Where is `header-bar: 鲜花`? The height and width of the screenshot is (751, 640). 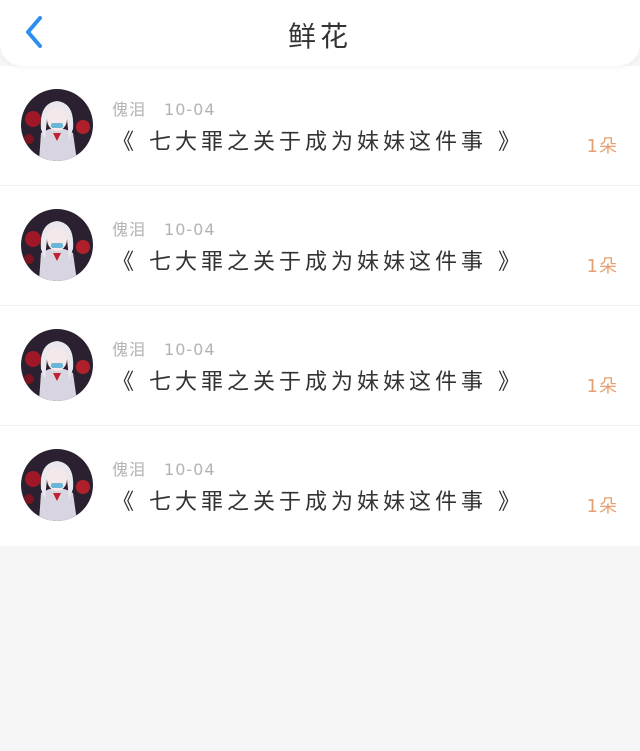 header-bar: 鲜花 is located at coordinates (320, 33).